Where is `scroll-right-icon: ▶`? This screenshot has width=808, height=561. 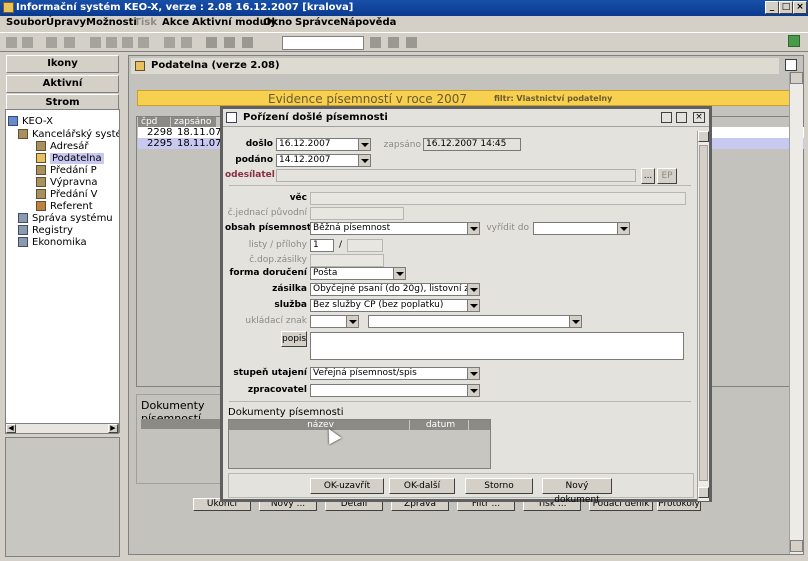
scroll-right-icon: ▶ is located at coordinates (113, 428).